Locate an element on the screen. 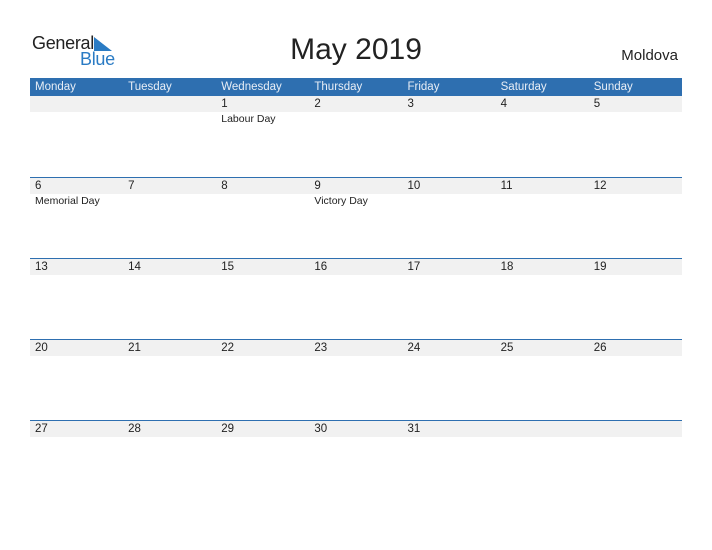  day-number: 1 is located at coordinates (224, 104).